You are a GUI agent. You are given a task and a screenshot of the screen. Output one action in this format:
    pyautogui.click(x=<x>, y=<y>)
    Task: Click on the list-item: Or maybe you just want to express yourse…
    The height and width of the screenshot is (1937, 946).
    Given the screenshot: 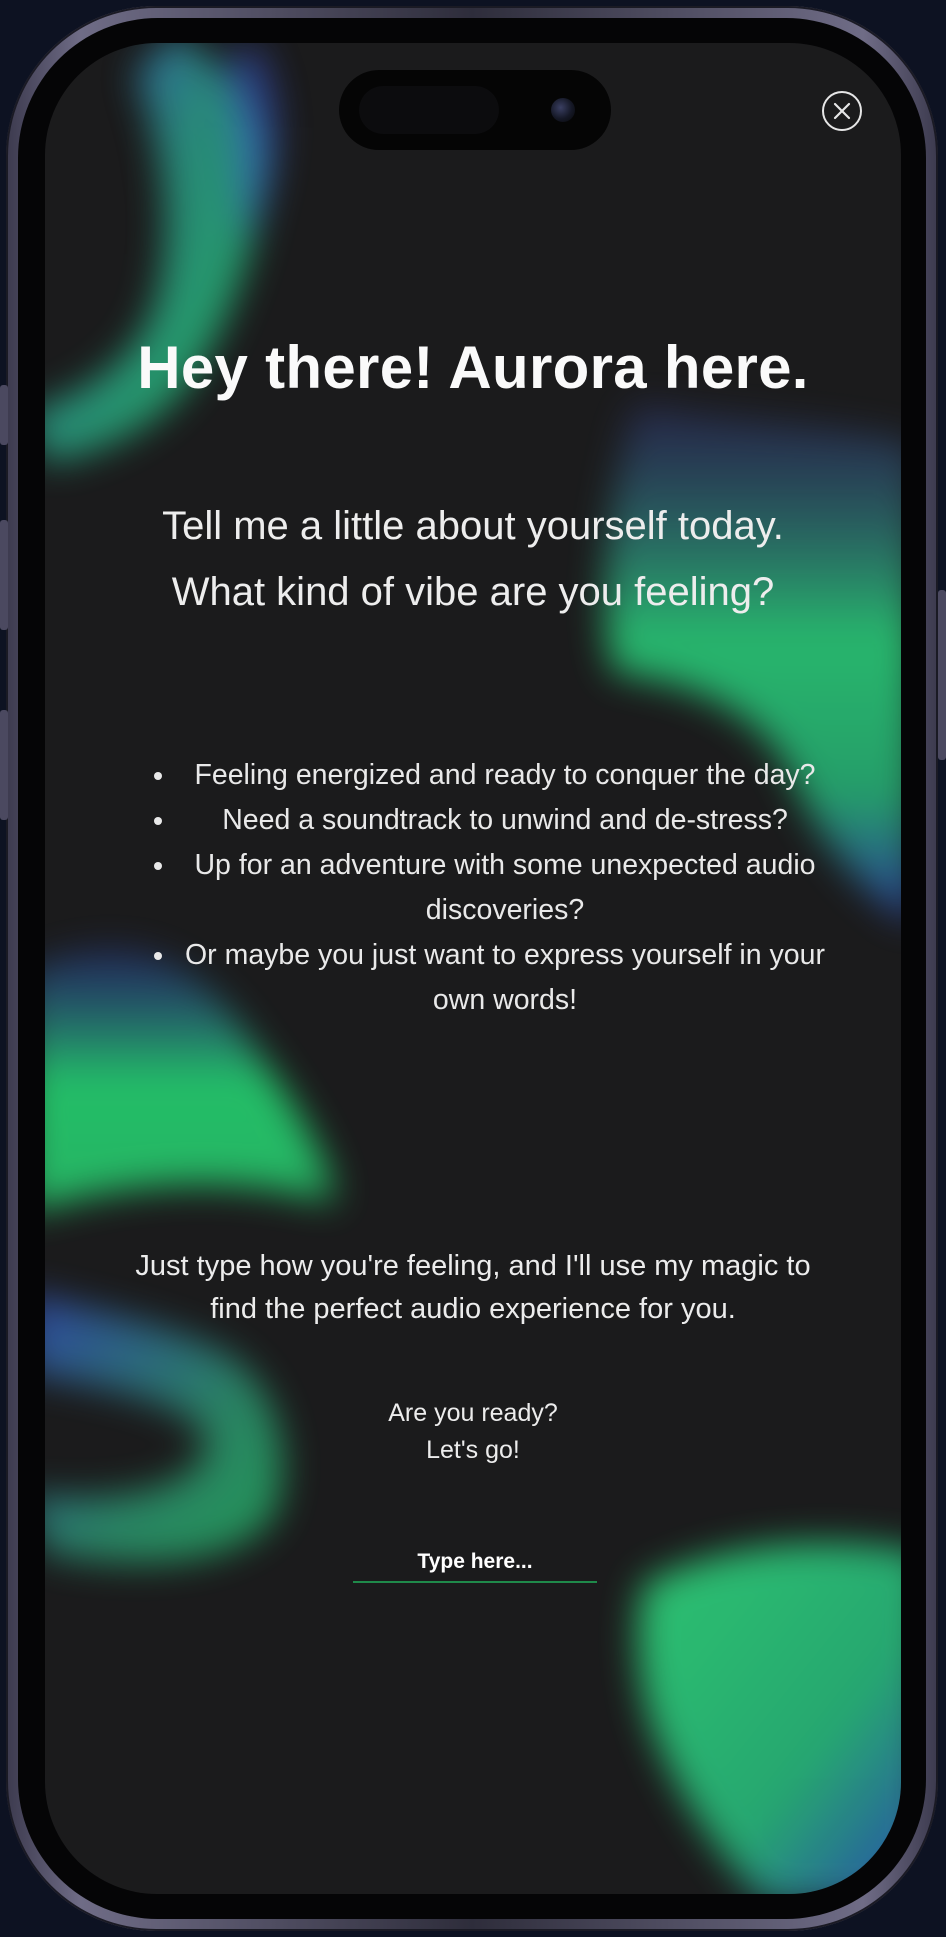 What is the action you would take?
    pyautogui.click(x=502, y=978)
    